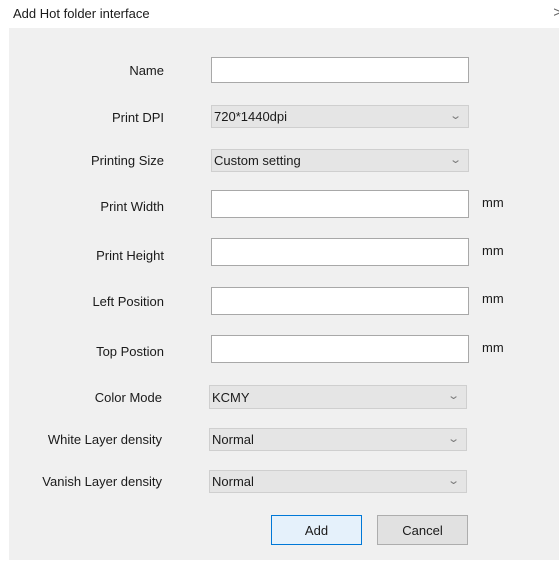 This screenshot has width=559, height=561. Describe the element at coordinates (104, 439) in the screenshot. I see `white-layer-density-label: White Layer density` at that location.